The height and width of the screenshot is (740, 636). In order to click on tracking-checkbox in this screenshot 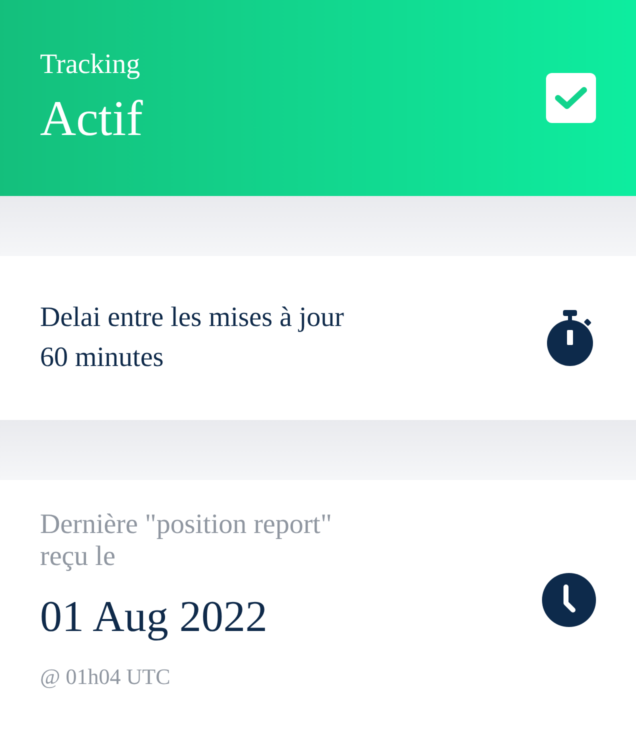, I will do `click(571, 98)`.